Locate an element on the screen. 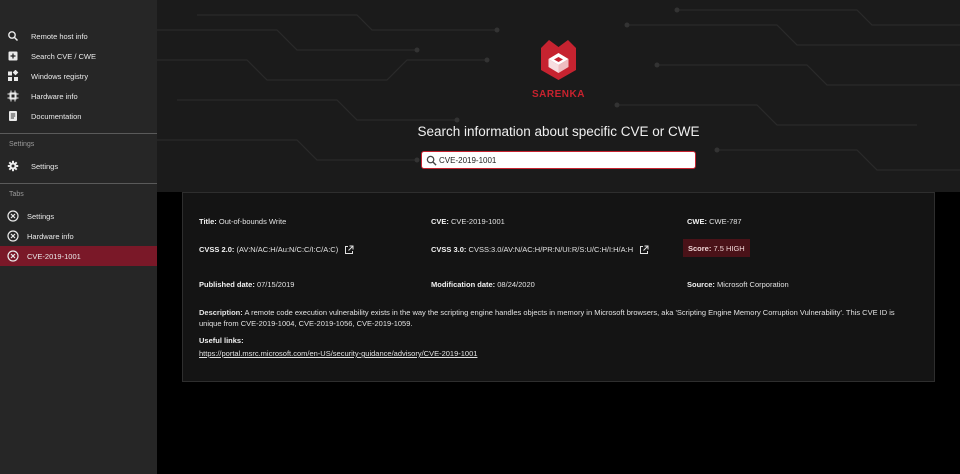  widgets-icon is located at coordinates (13, 75).